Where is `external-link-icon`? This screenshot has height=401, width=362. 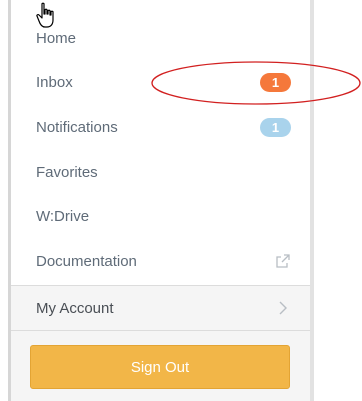
external-link-icon is located at coordinates (283, 261).